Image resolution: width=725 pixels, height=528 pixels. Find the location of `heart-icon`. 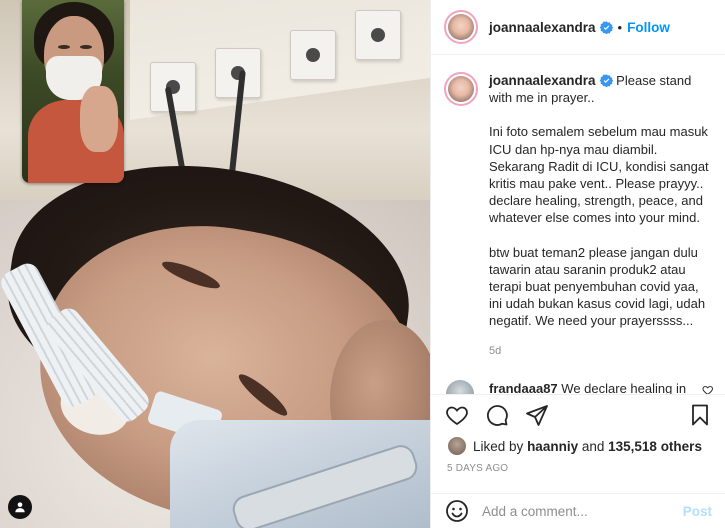

heart-icon is located at coordinates (457, 415).